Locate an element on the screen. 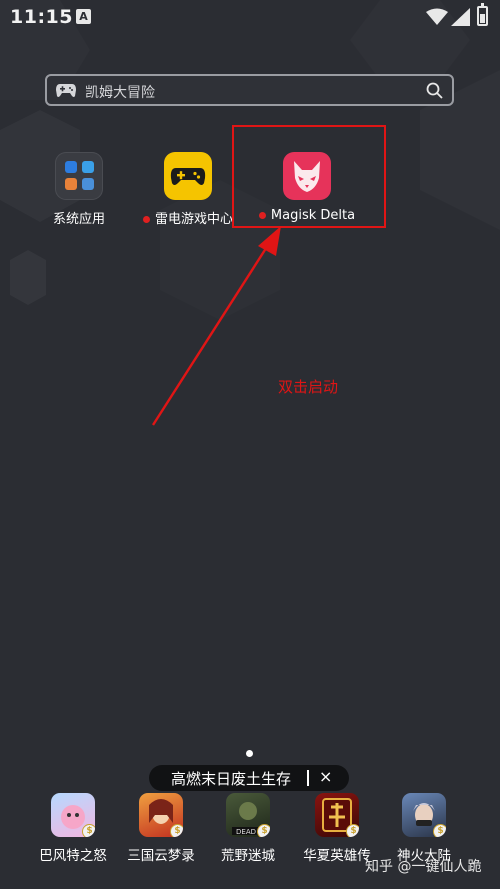  banner-divider is located at coordinates (308, 778).